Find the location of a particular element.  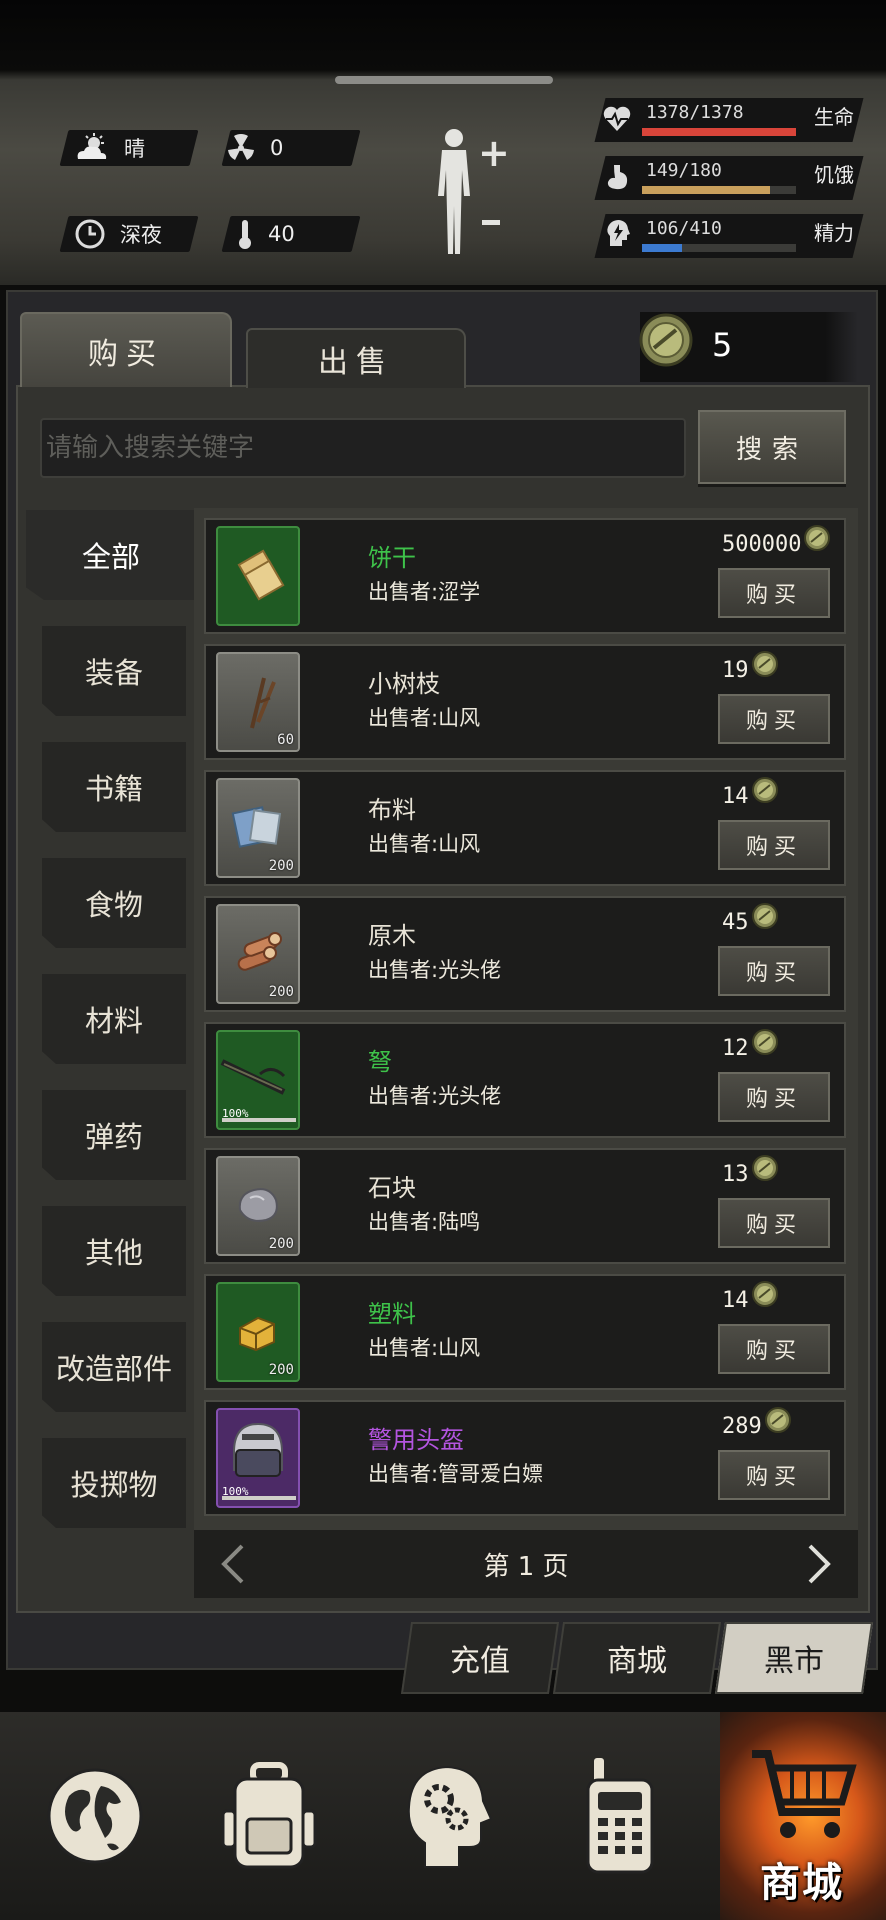

item-price: 19 is located at coordinates (750, 667).